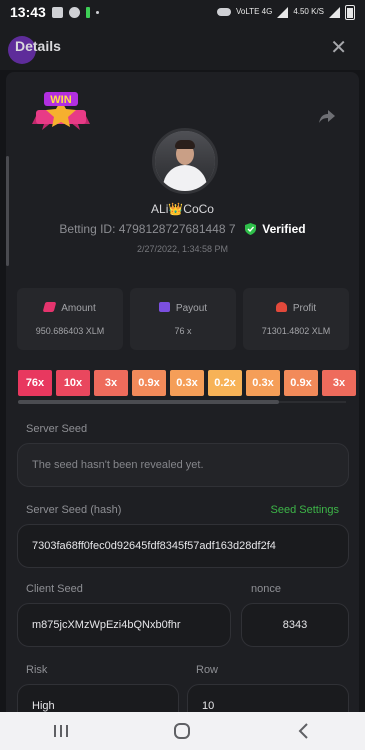  What do you see at coordinates (295, 625) in the screenshot?
I see `nonce-field: 8343` at bounding box center [295, 625].